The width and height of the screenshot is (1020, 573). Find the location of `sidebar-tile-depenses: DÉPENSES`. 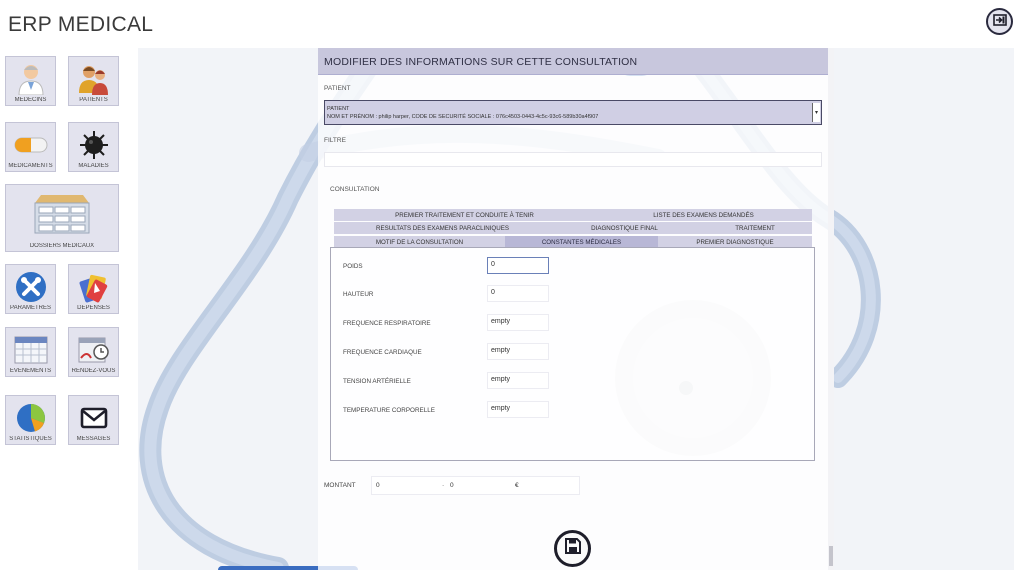

sidebar-tile-depenses: DÉPENSES is located at coordinates (93, 289).